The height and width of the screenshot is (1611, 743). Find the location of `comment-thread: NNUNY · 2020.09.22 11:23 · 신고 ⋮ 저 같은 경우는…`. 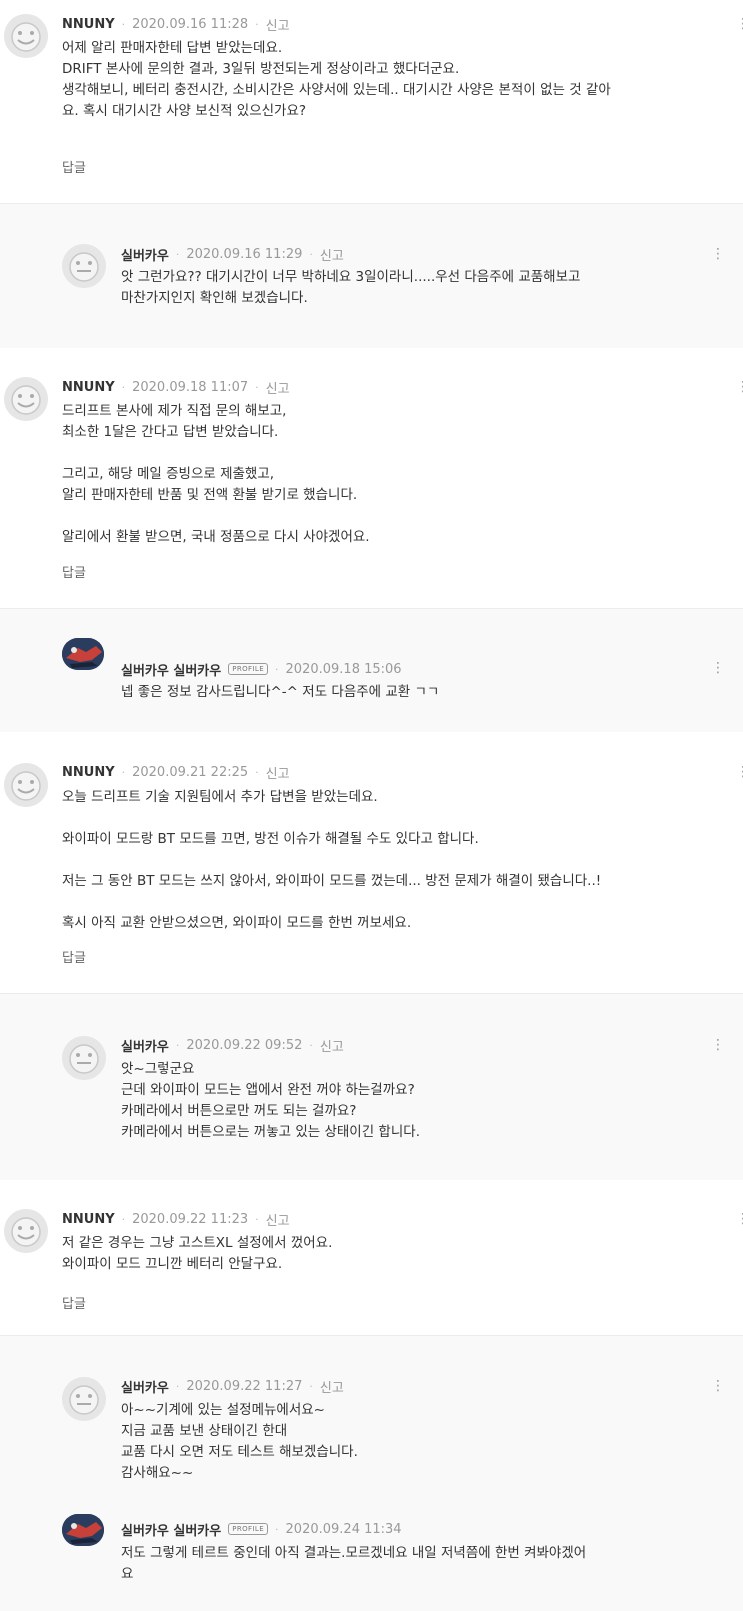

comment-thread: NNUNY · 2020.09.22 11:23 · 신고 ⋮ 저 같은 경우는… is located at coordinates (371, 1257).